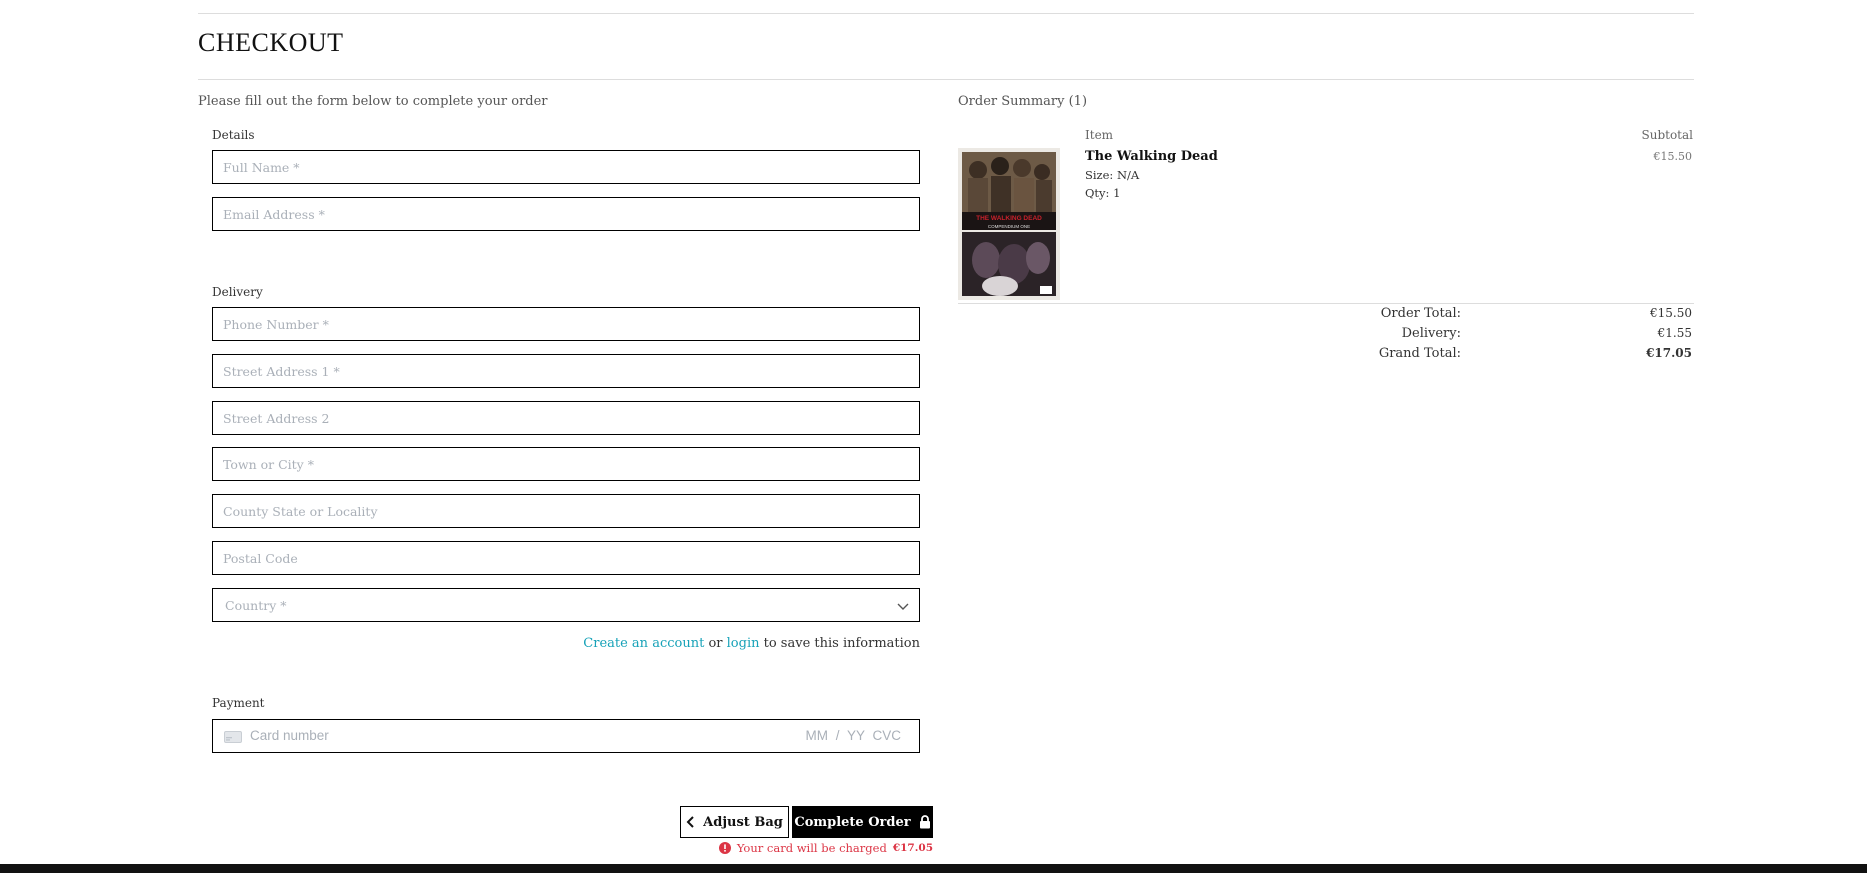  I want to click on title-divider, so click(946, 79).